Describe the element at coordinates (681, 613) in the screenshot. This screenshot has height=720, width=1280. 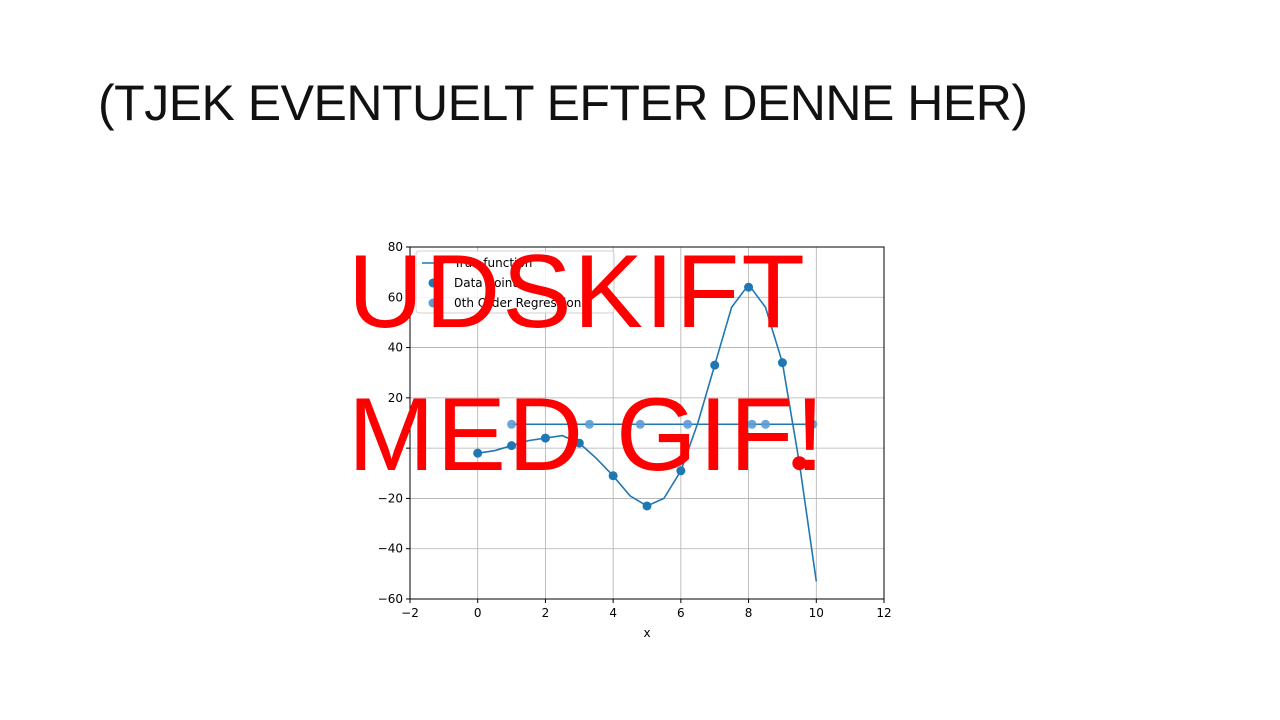
I see `x-tick-label: 6` at that location.